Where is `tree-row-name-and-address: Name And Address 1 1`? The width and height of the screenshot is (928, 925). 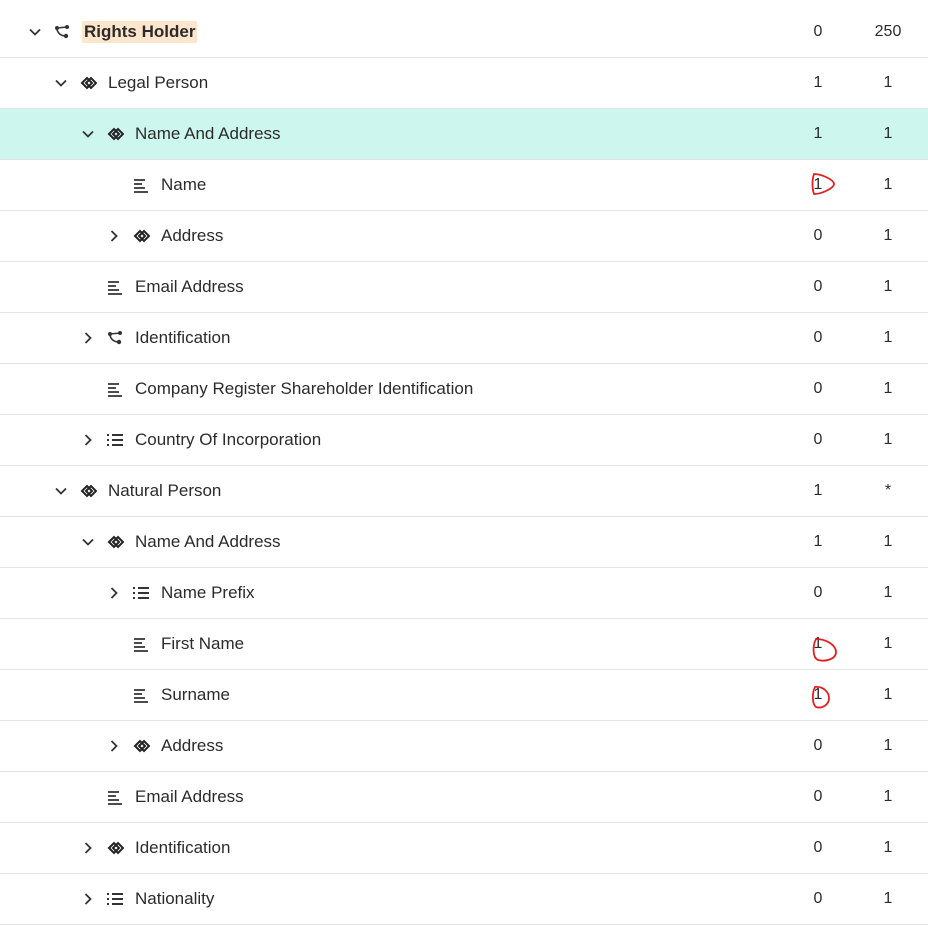 tree-row-name-and-address: Name And Address 1 1 is located at coordinates (464, 542).